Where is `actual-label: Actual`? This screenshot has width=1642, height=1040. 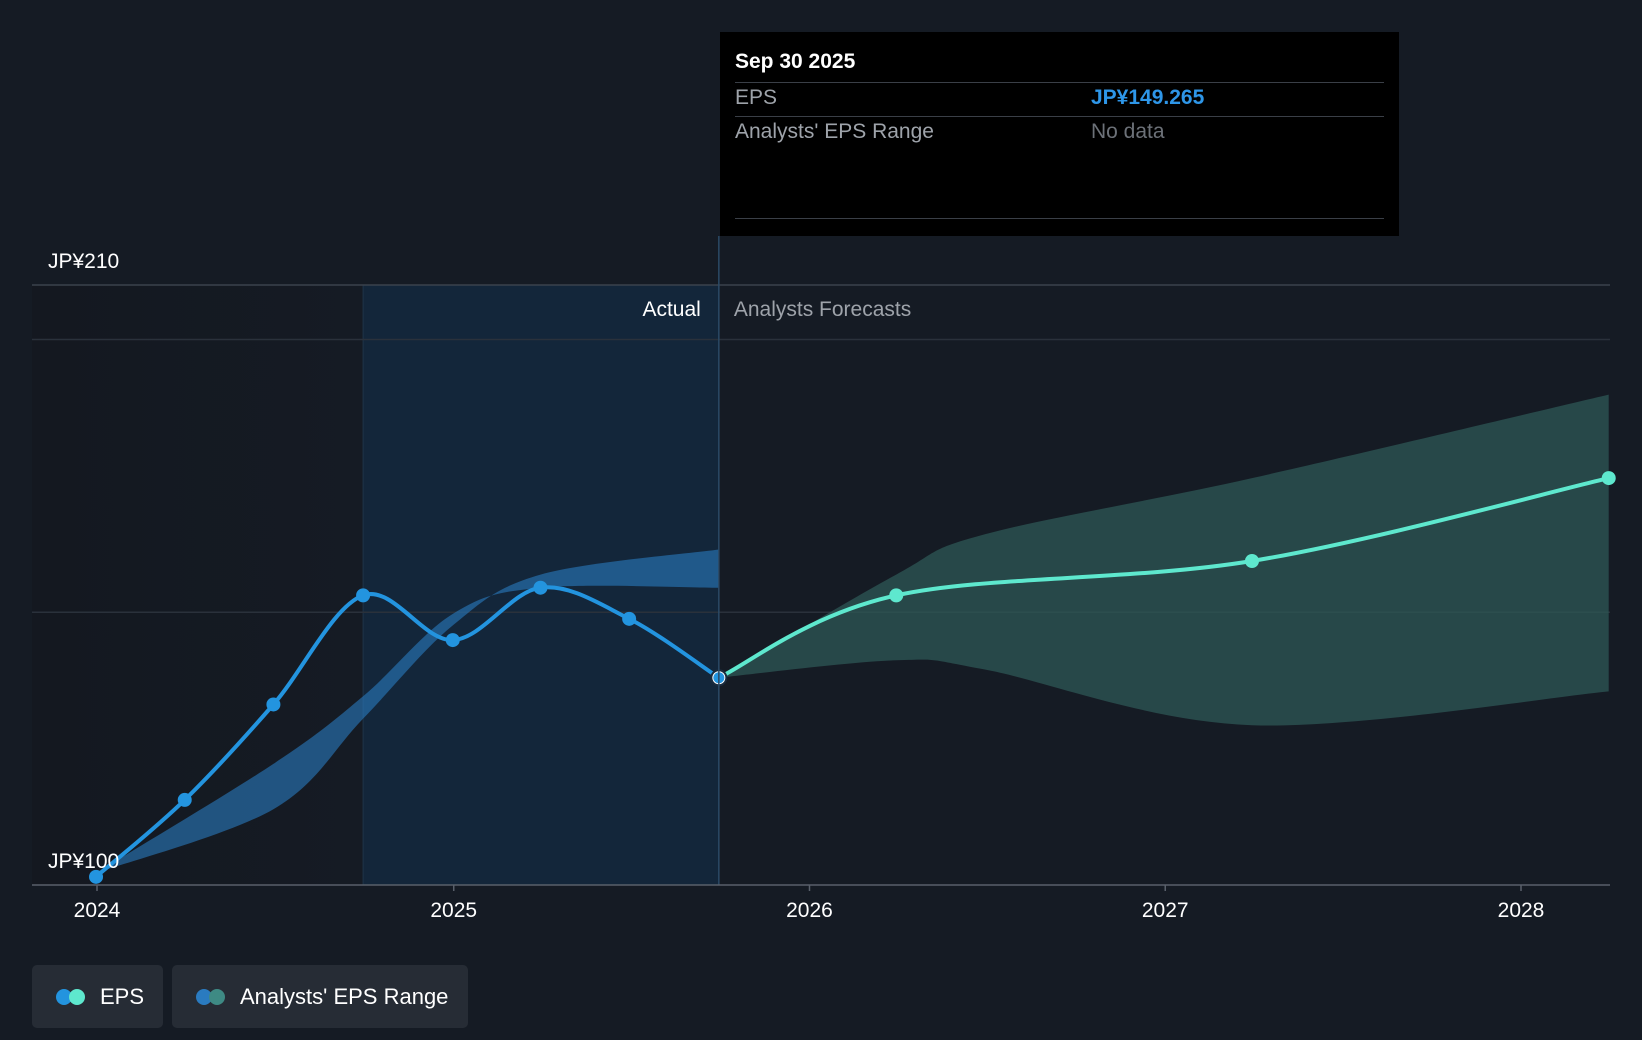 actual-label: Actual is located at coordinates (671, 309).